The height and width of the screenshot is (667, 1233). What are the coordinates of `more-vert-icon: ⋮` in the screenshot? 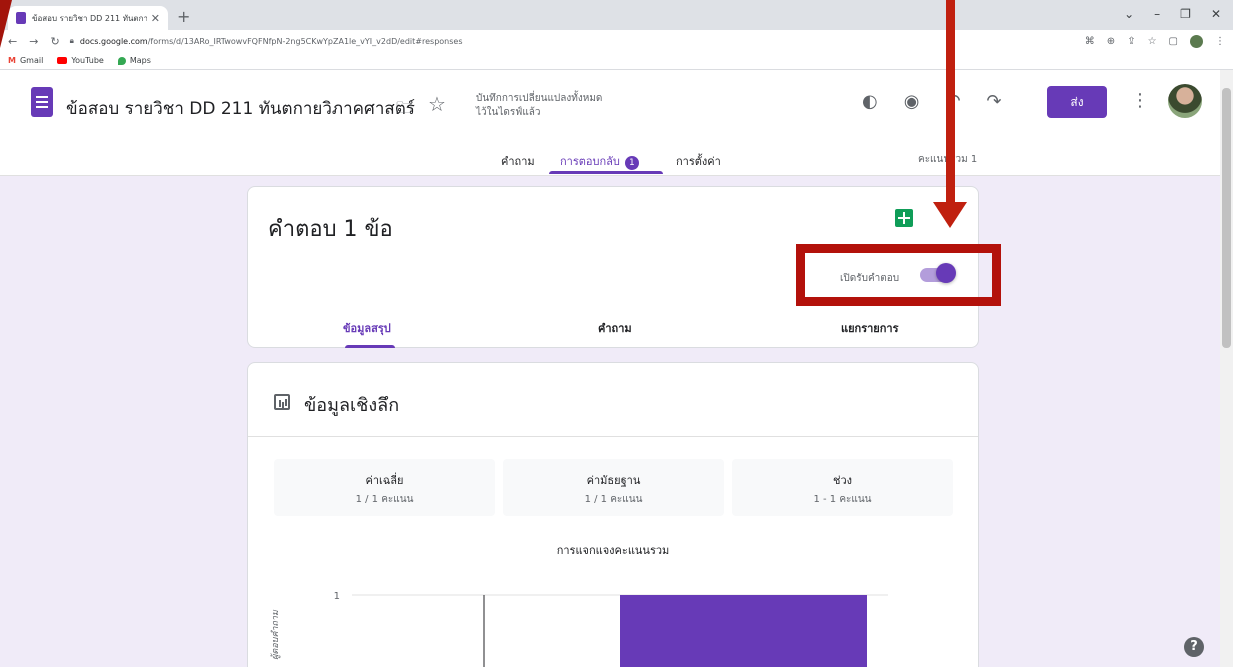 It's located at (1140, 100).